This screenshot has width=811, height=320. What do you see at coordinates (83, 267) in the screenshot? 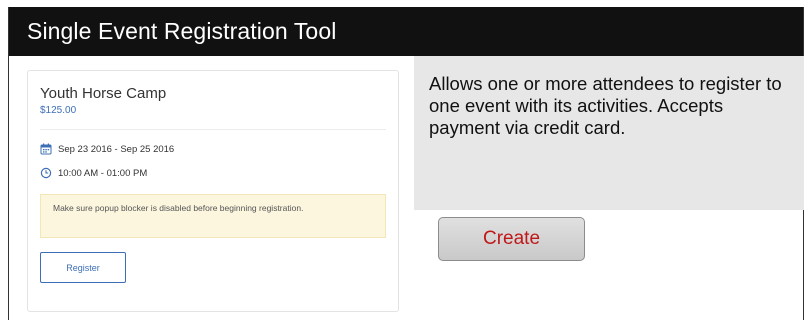
I see `register-button: Register` at bounding box center [83, 267].